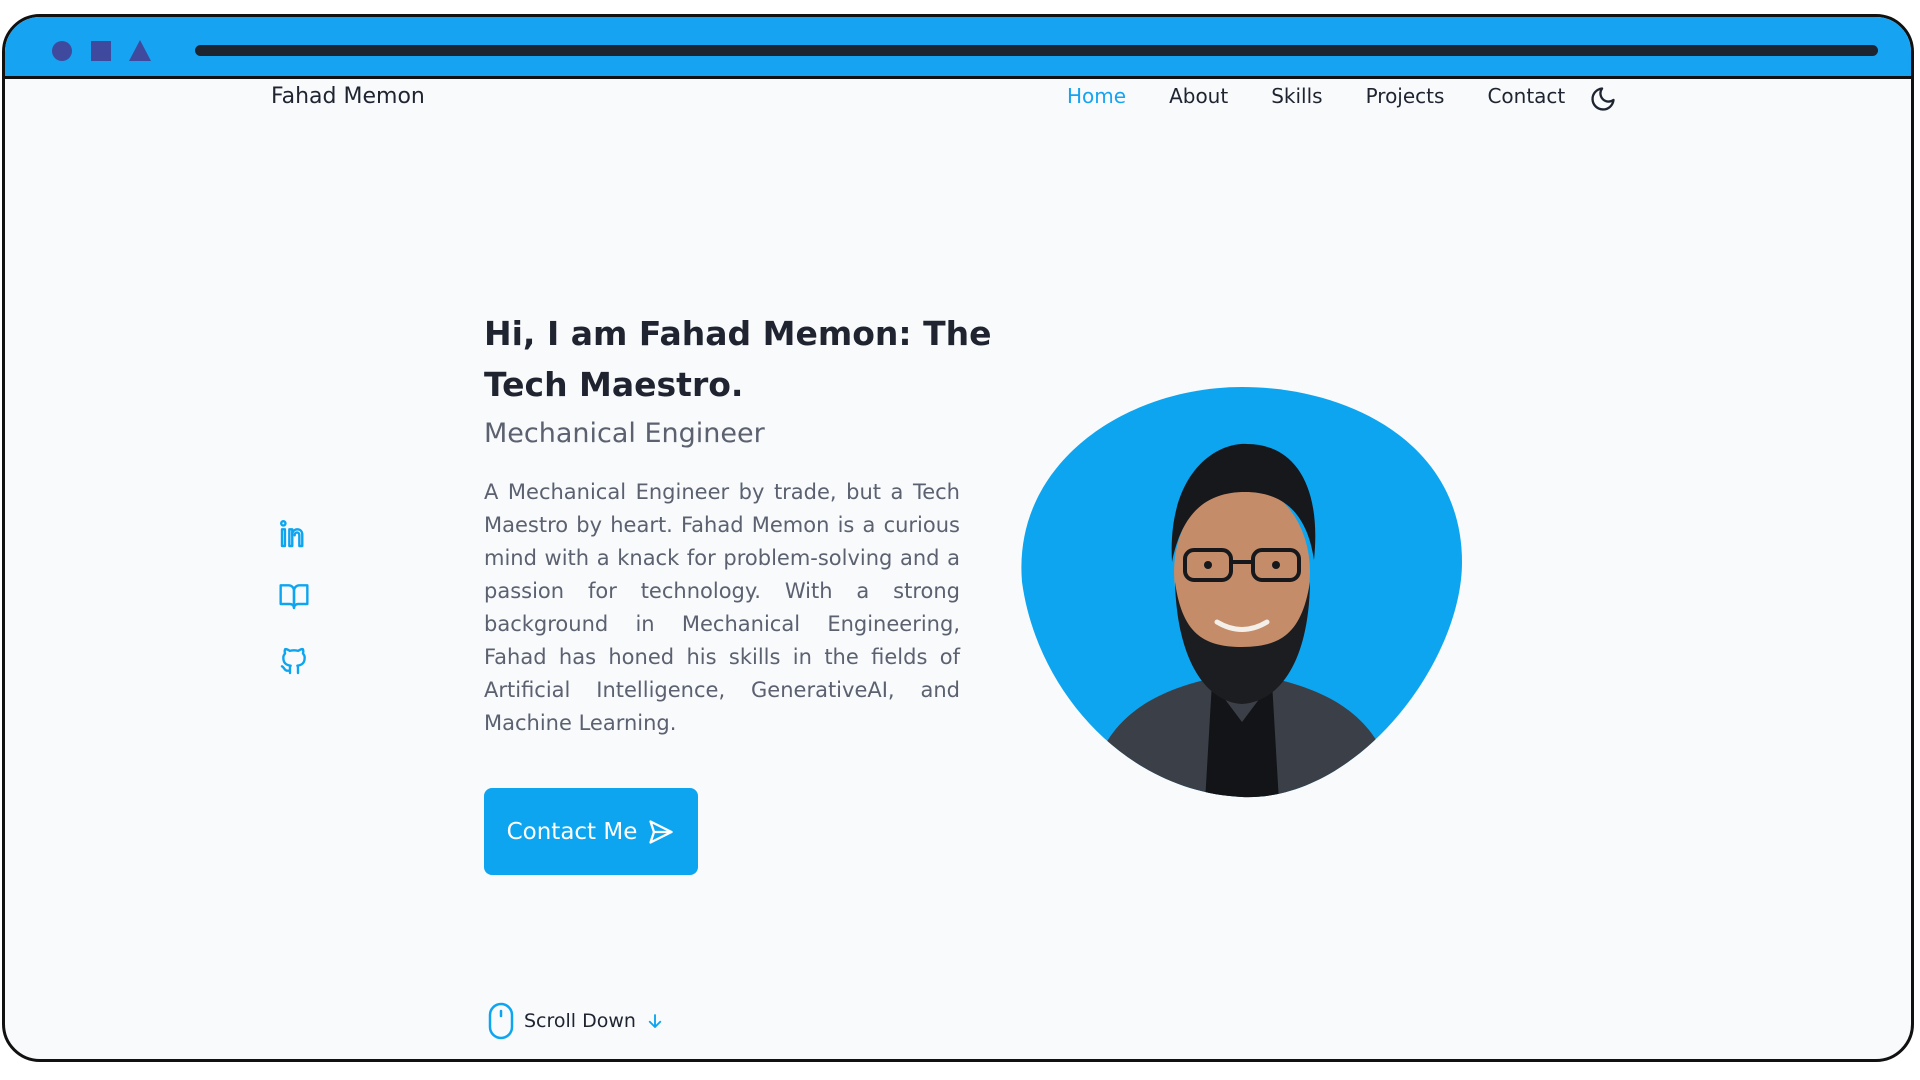  Describe the element at coordinates (1296, 96) in the screenshot. I see `nav-skills: Skills` at that location.